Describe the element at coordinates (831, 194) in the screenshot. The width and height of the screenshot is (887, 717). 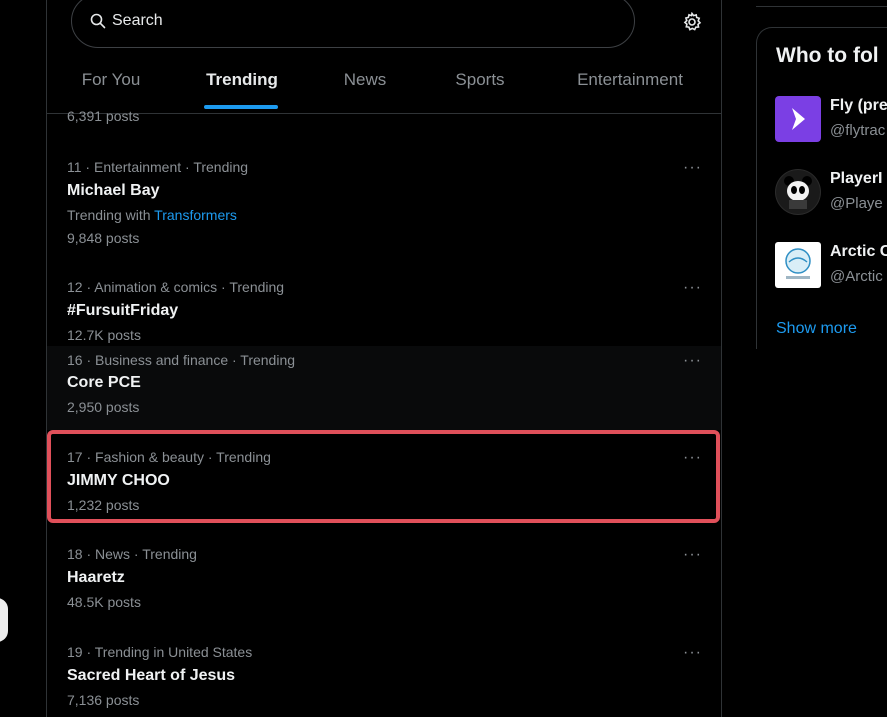
I see `follow-suggestion: PlayerI @Playe` at that location.